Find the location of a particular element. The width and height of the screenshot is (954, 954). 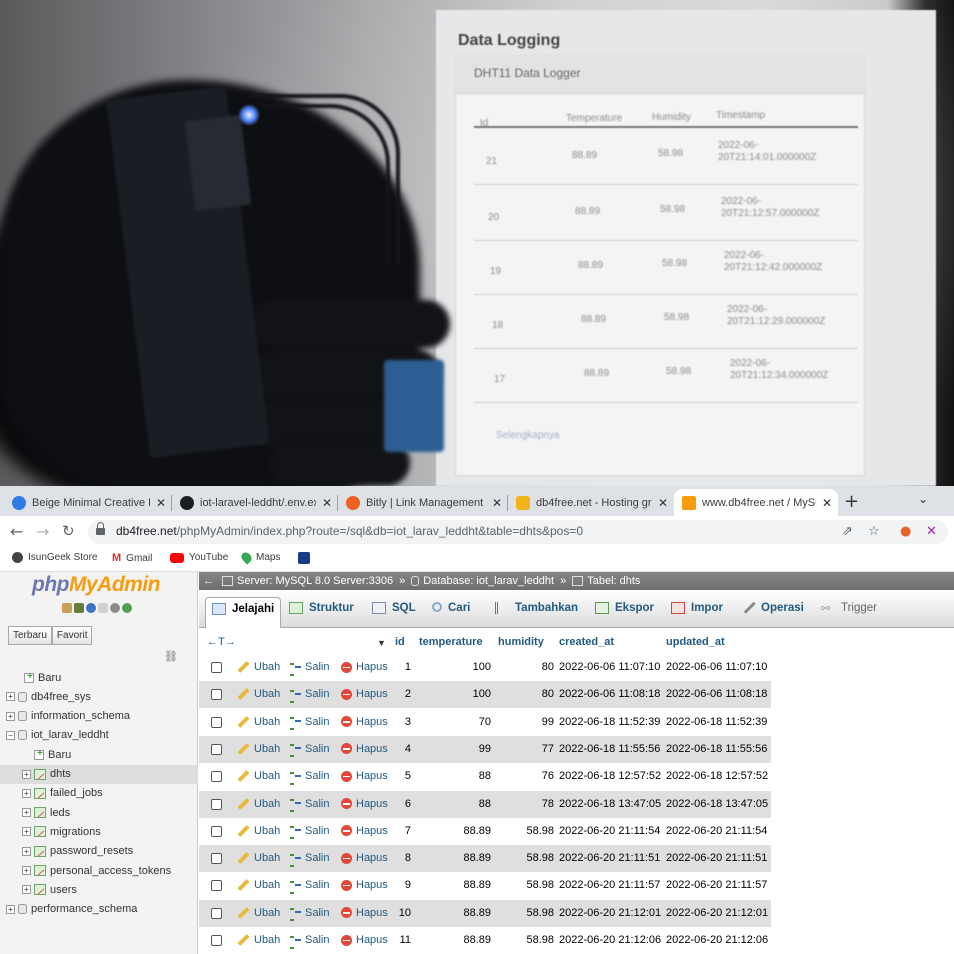

reload-nav-icon is located at coordinates (127, 608).